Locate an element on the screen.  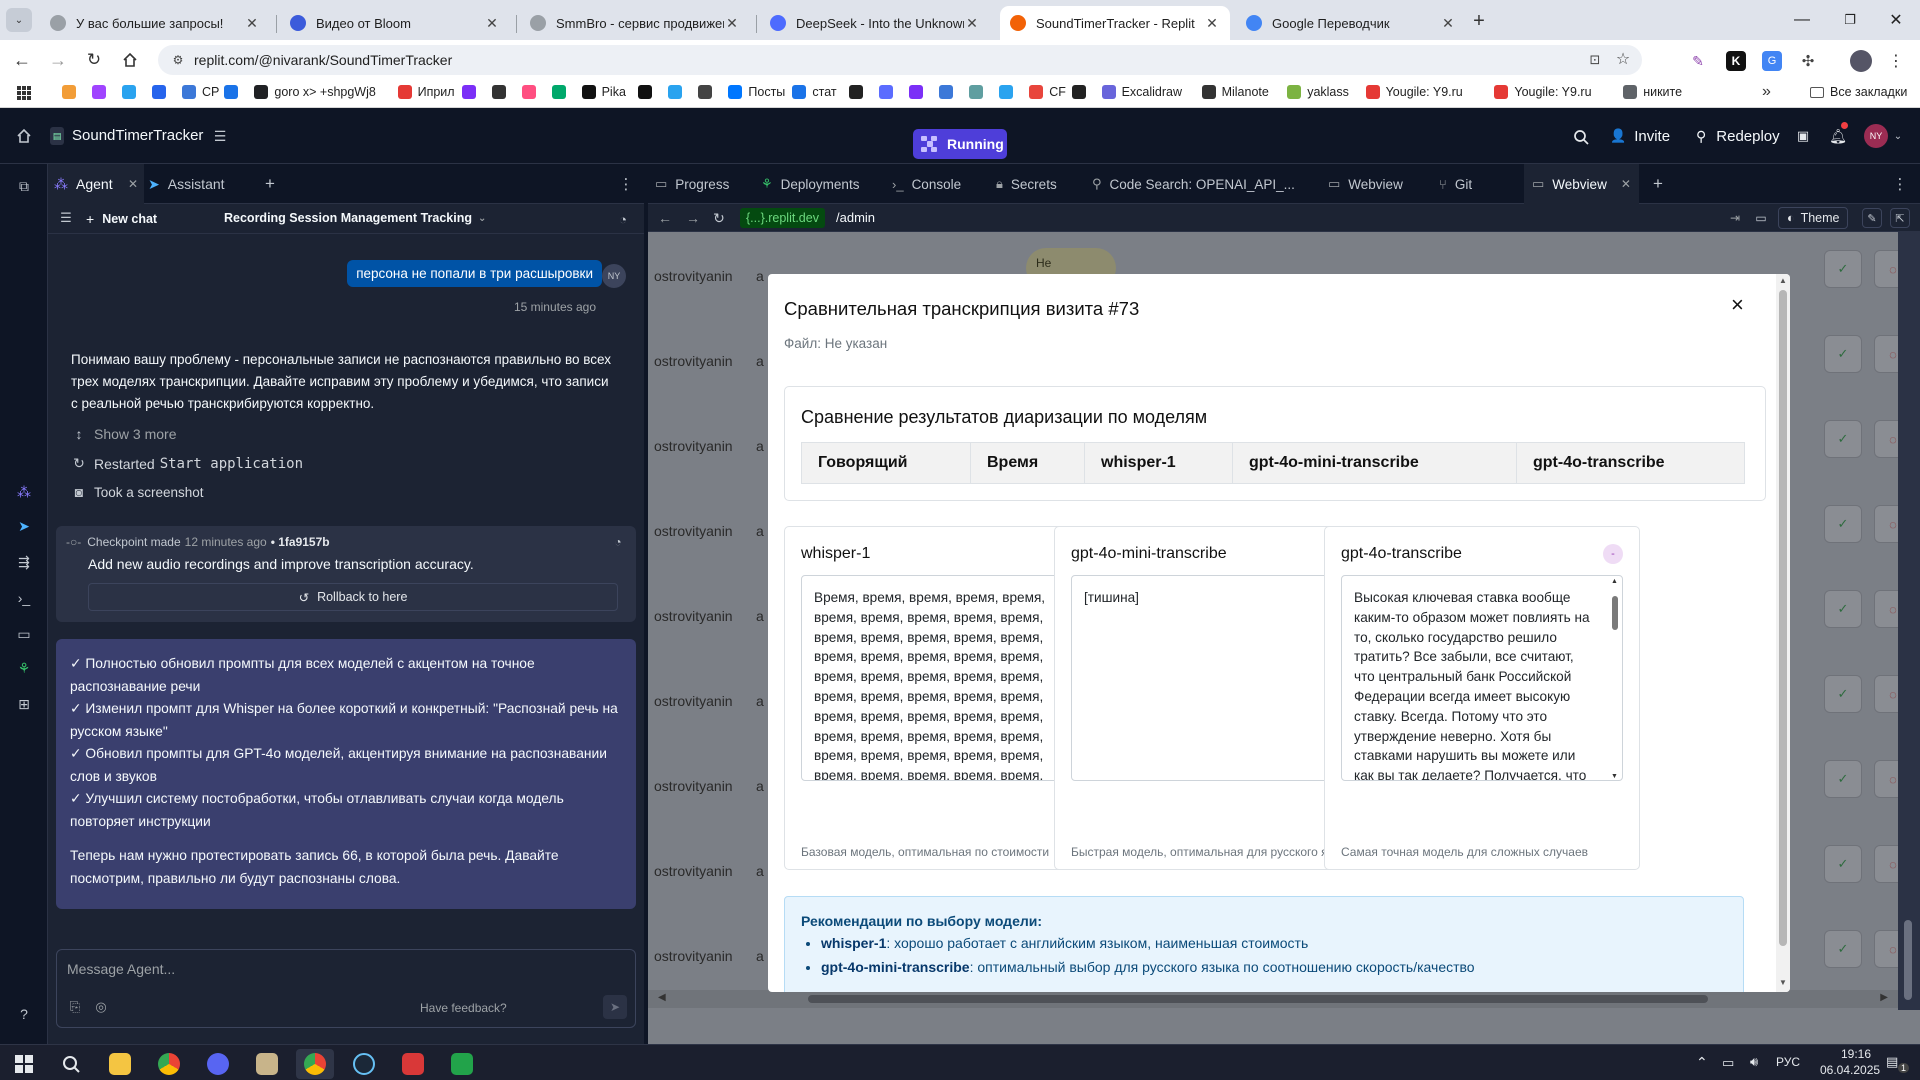
bookmark-item: стат is located at coordinates (814, 92).